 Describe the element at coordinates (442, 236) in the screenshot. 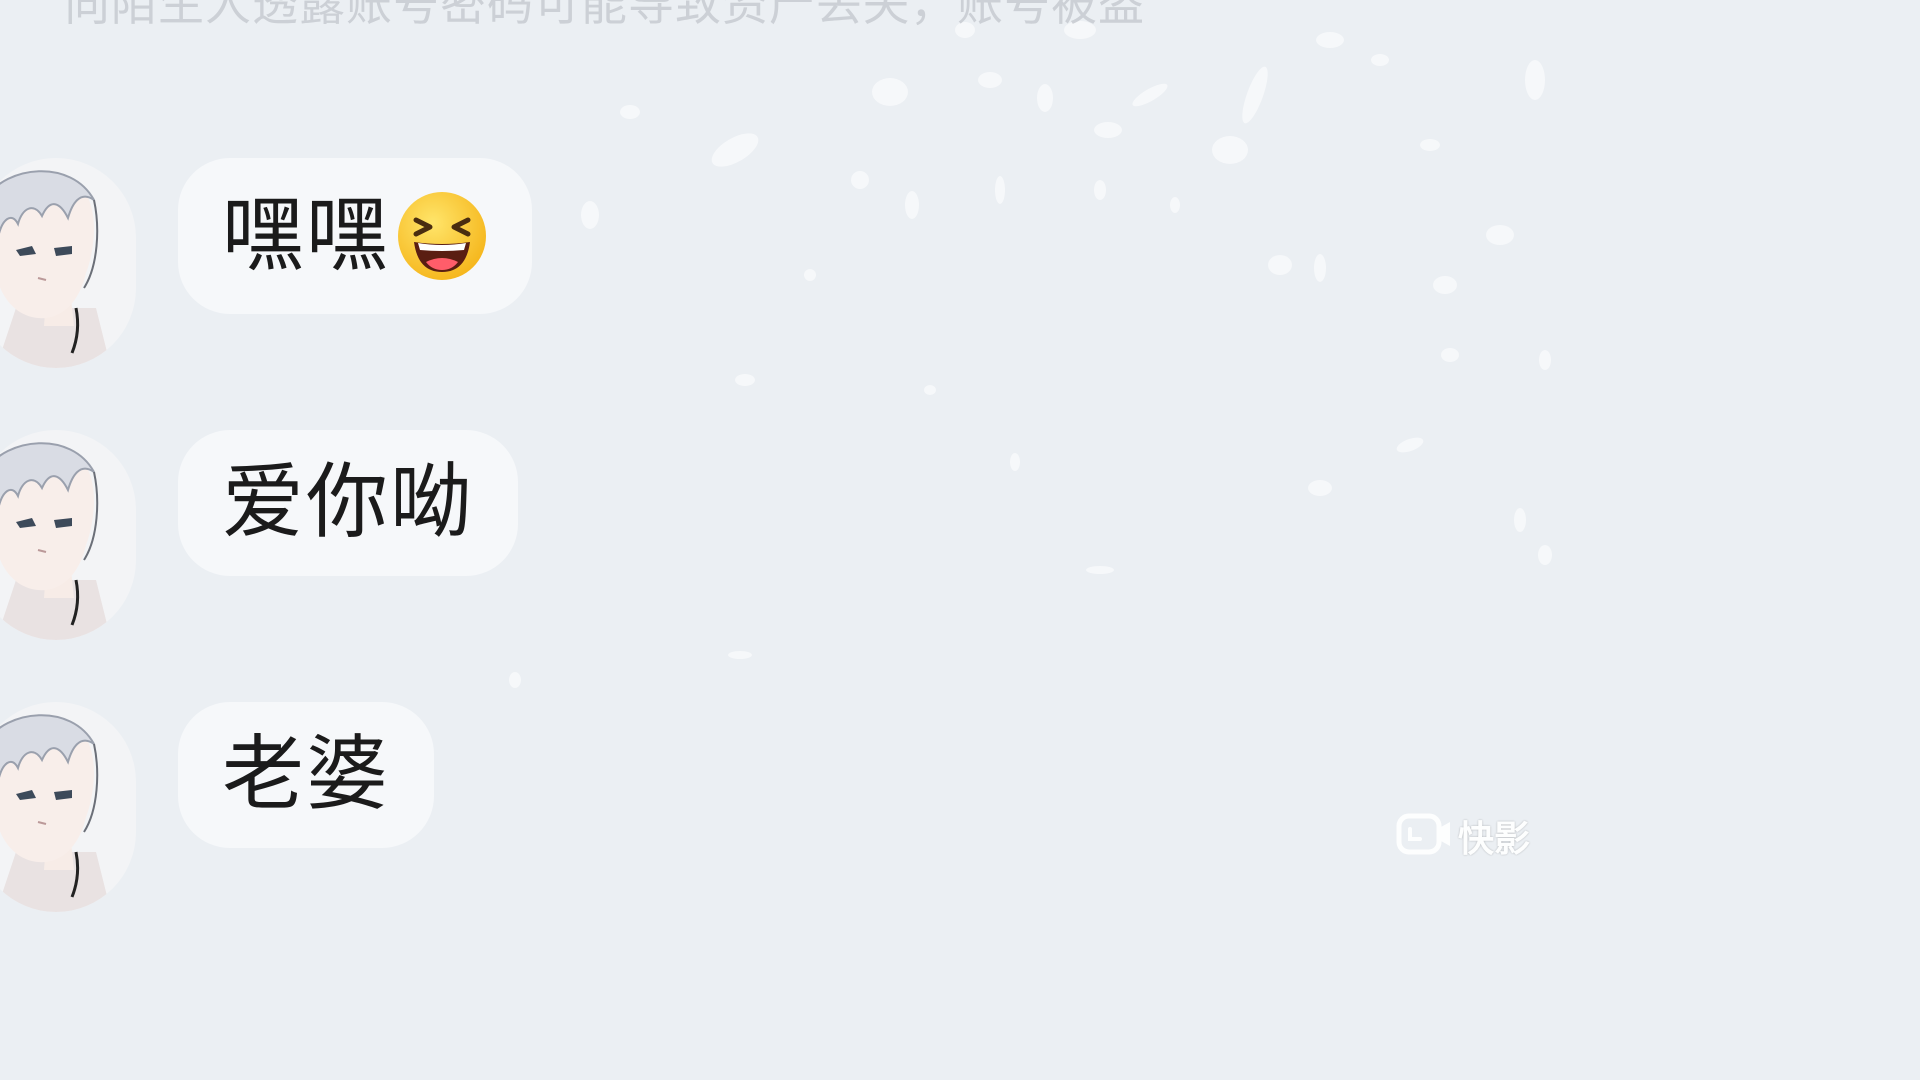

I see `grinning-squinting-face-icon` at that location.